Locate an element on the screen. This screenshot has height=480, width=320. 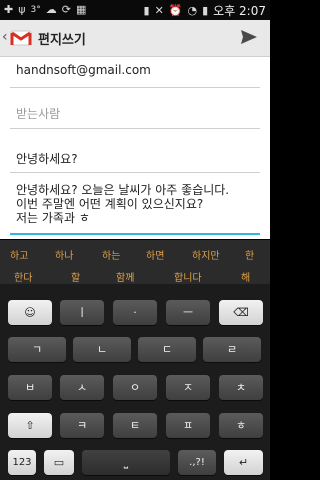
page-title: 편지쓰기 is located at coordinates (62, 40).